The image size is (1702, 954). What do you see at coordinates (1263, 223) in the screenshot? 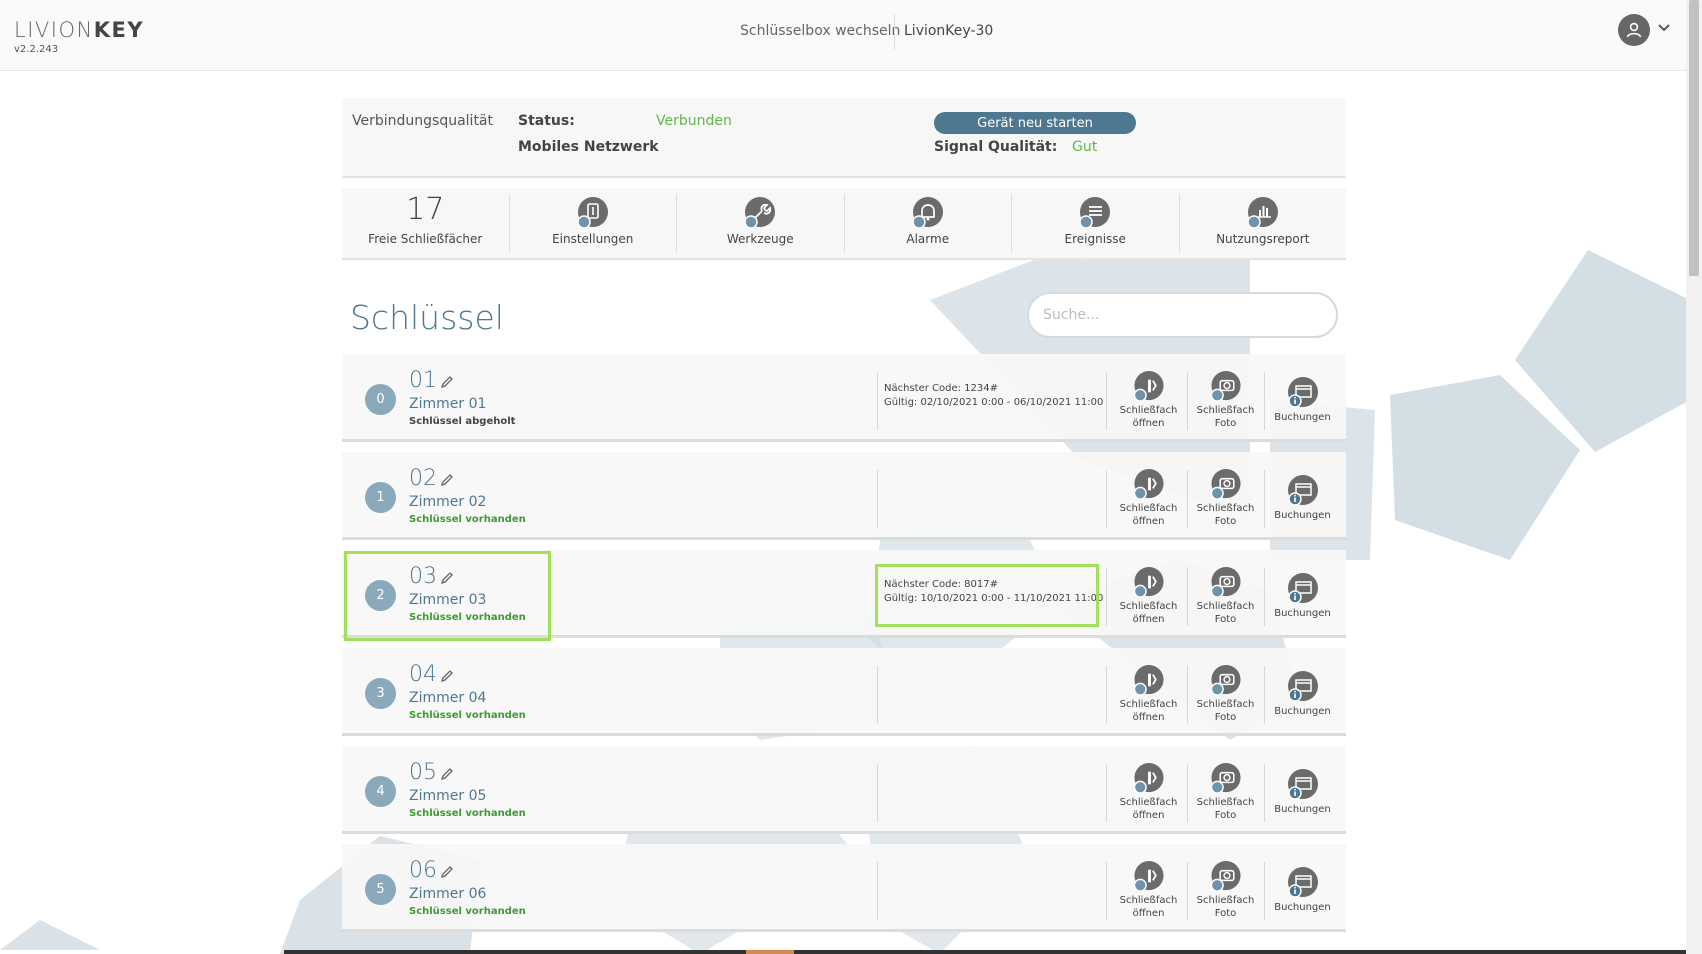
I see `tool-usage-report: Nutzungsreport` at bounding box center [1263, 223].